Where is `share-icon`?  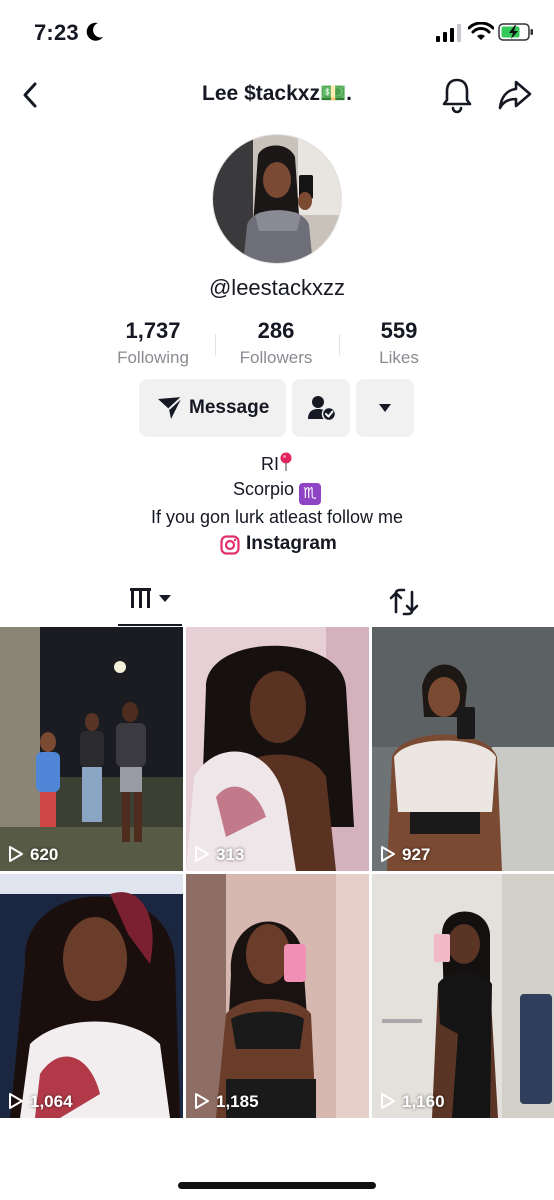
share-icon is located at coordinates (515, 95).